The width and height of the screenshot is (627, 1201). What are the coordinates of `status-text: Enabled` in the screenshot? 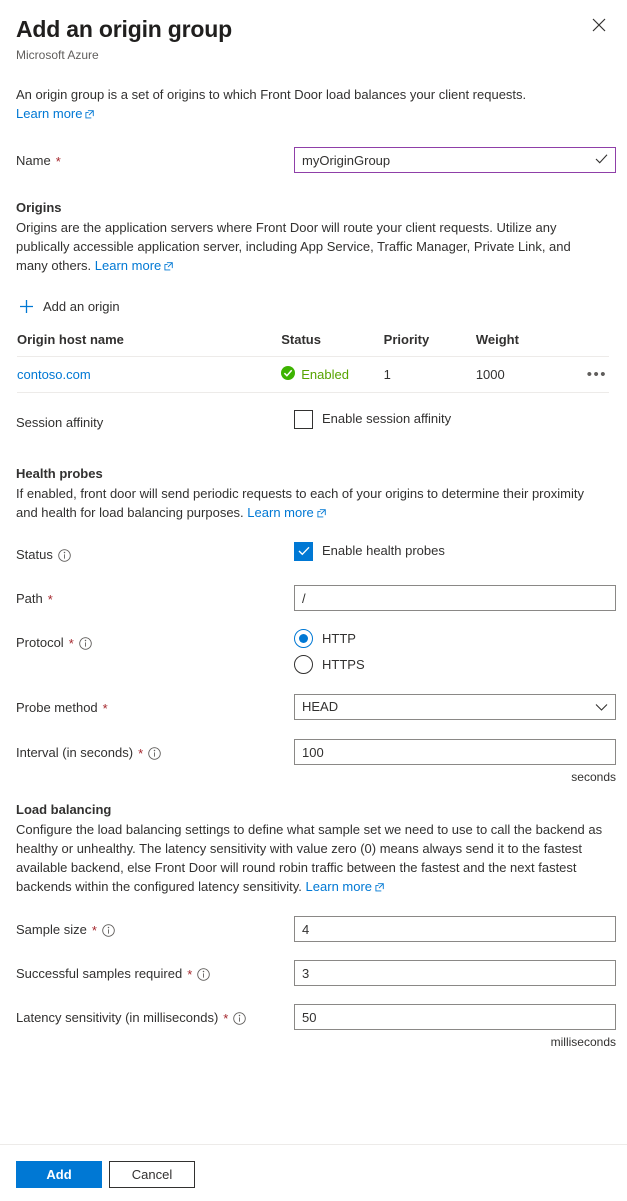 It's located at (325, 374).